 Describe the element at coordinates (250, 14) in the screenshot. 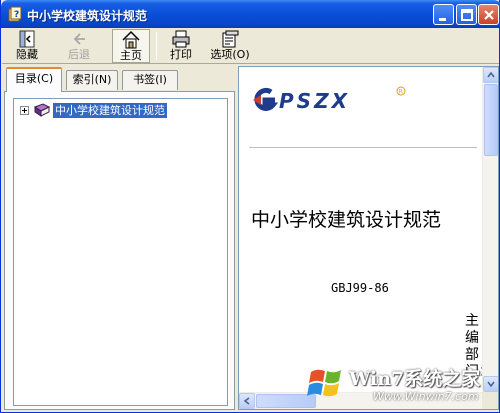

I see `title-bar: ? 中小学校建筑设计规范` at that location.